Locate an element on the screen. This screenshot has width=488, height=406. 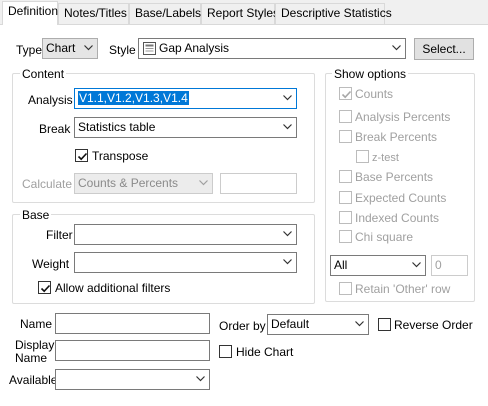
break-select-value: Statistics table is located at coordinates (117, 127).